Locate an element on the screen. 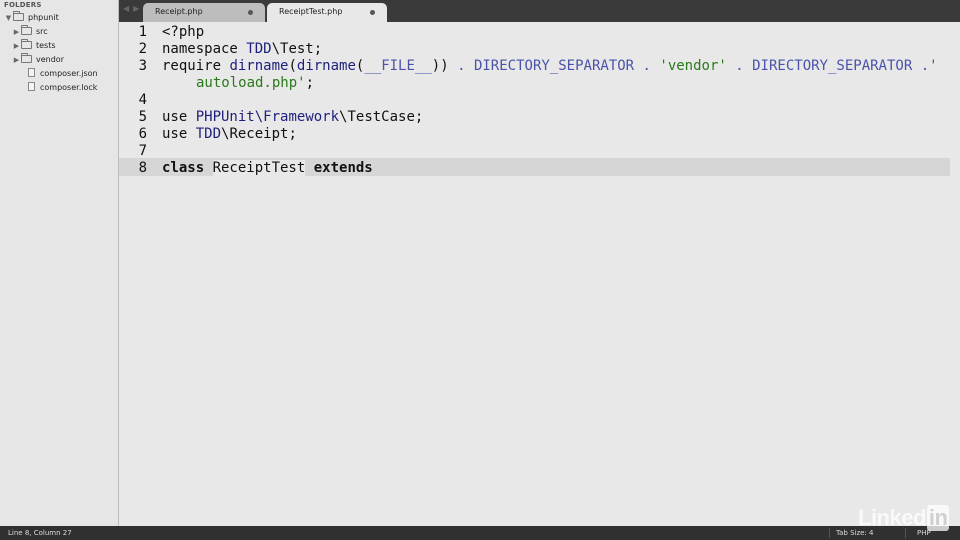  tree-label: composer.json is located at coordinates (69, 73).